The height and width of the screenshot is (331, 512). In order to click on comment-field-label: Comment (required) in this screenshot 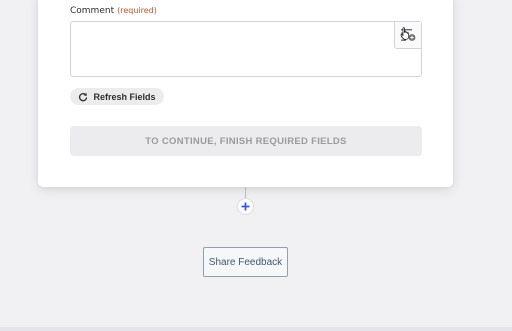, I will do `click(113, 11)`.